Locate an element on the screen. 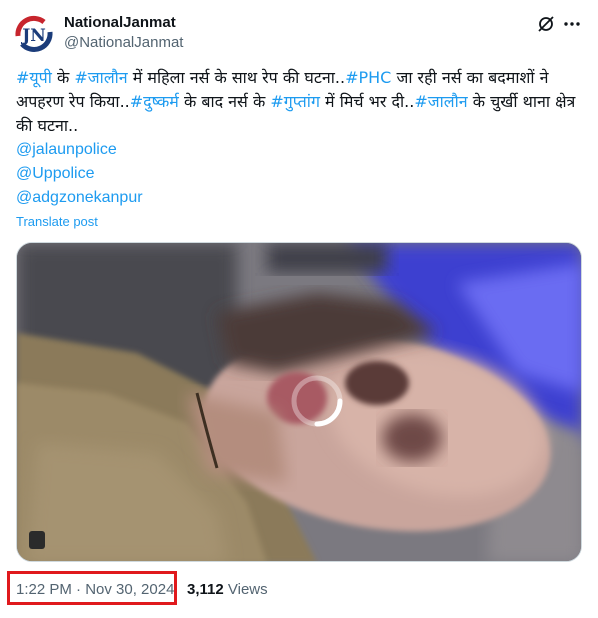 The image size is (598, 618). mention-link: @Uppolice is located at coordinates (55, 174).